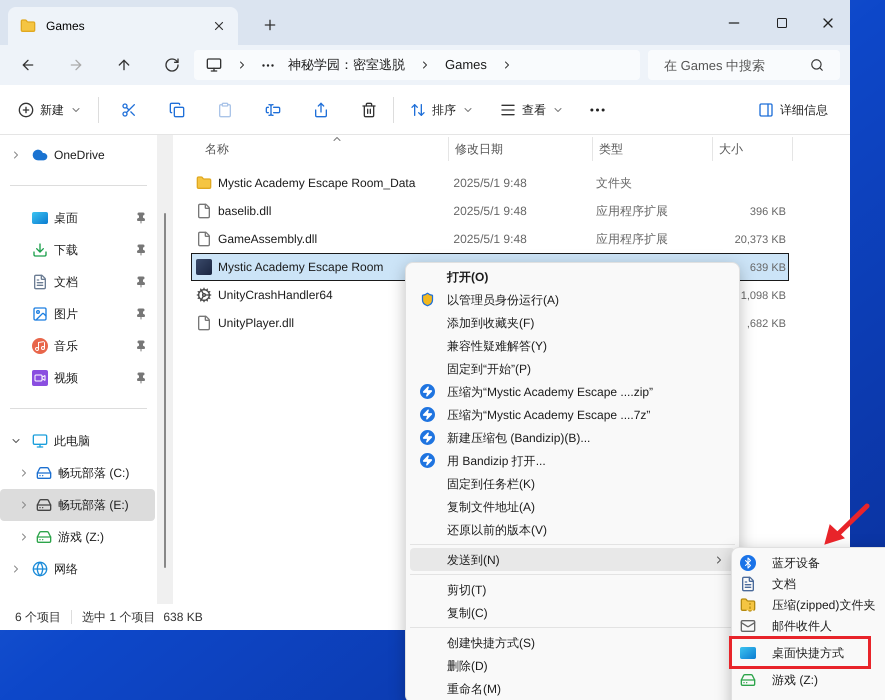  I want to click on file-size: ,682 KB, so click(766, 324).